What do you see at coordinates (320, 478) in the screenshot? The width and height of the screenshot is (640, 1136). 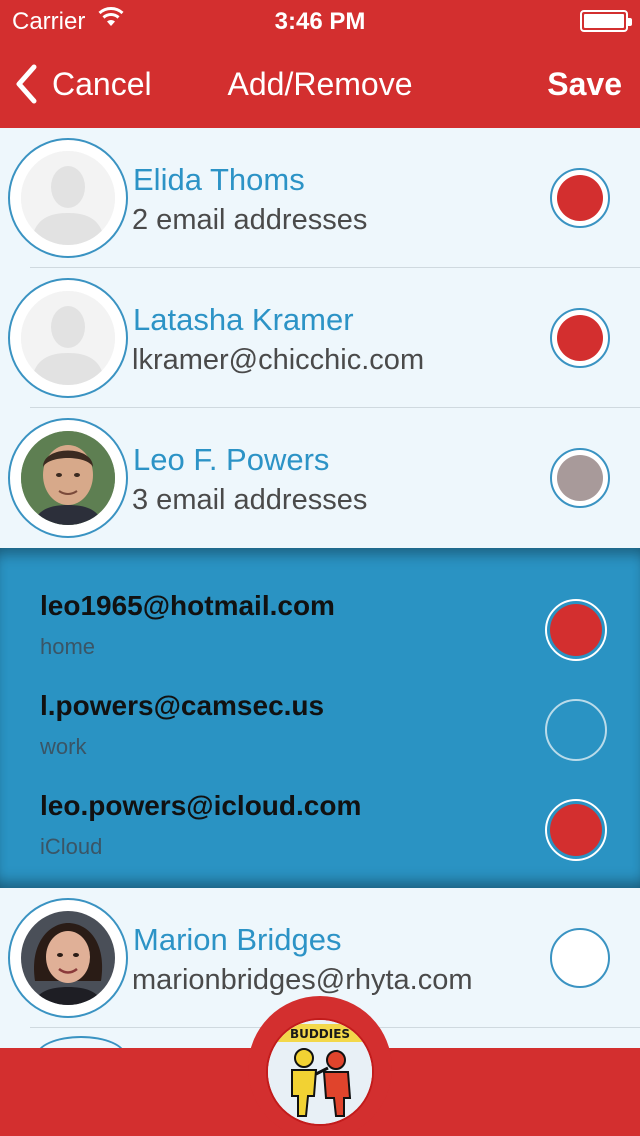 I see `contact-row: Leo F. Powers 3 email addresses` at bounding box center [320, 478].